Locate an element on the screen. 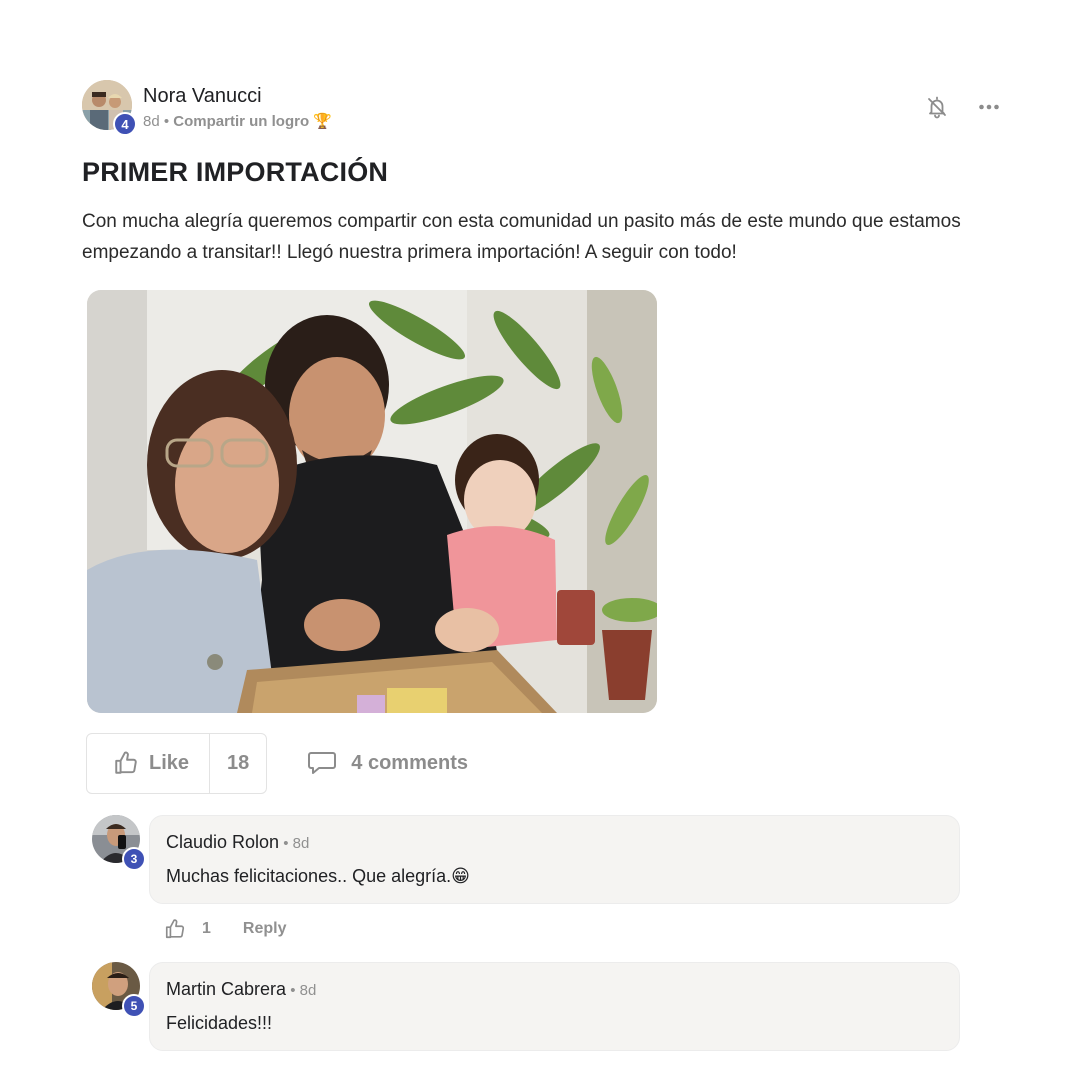  post-header-actions is located at coordinates (963, 107).